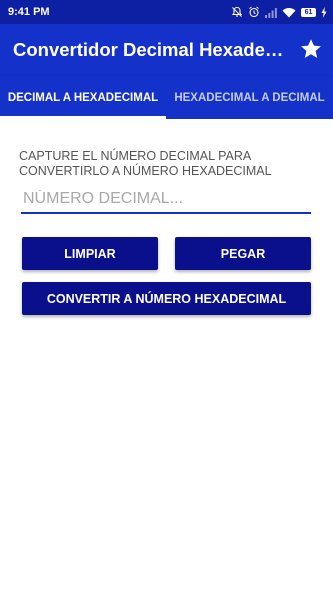 The image size is (333, 592). I want to click on app-bar: Convertidor Decimal Hexadecimal, so click(166, 50).